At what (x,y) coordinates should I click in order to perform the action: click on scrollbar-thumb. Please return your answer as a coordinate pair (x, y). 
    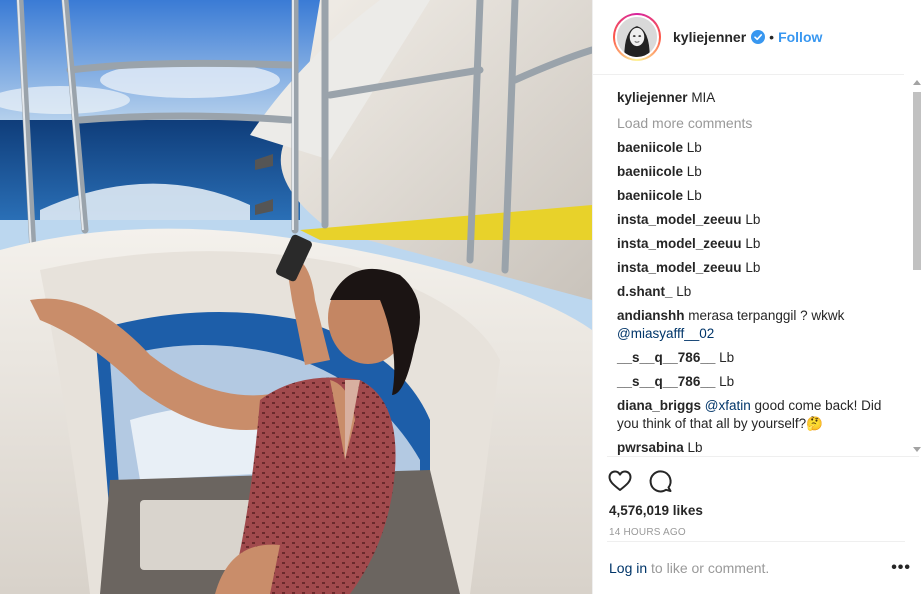
    Looking at the image, I should click on (917, 181).